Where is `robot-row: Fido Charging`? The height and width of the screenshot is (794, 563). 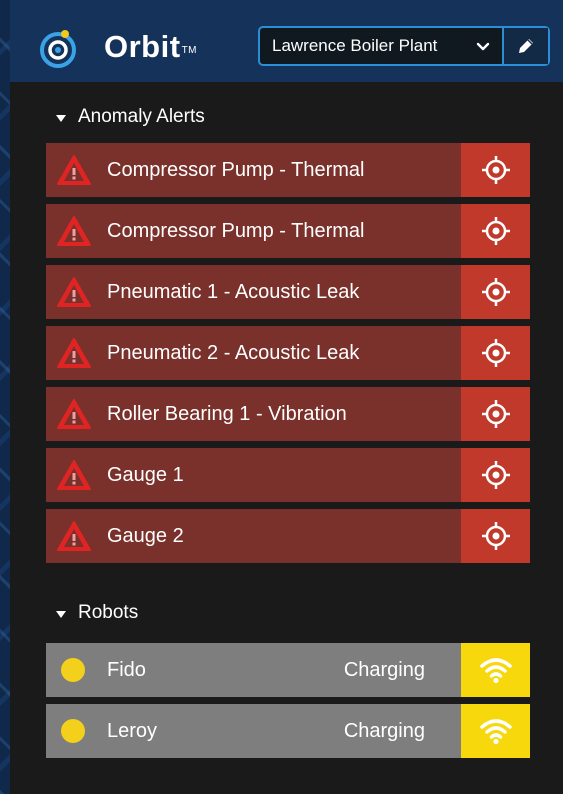 robot-row: Fido Charging is located at coordinates (288, 670).